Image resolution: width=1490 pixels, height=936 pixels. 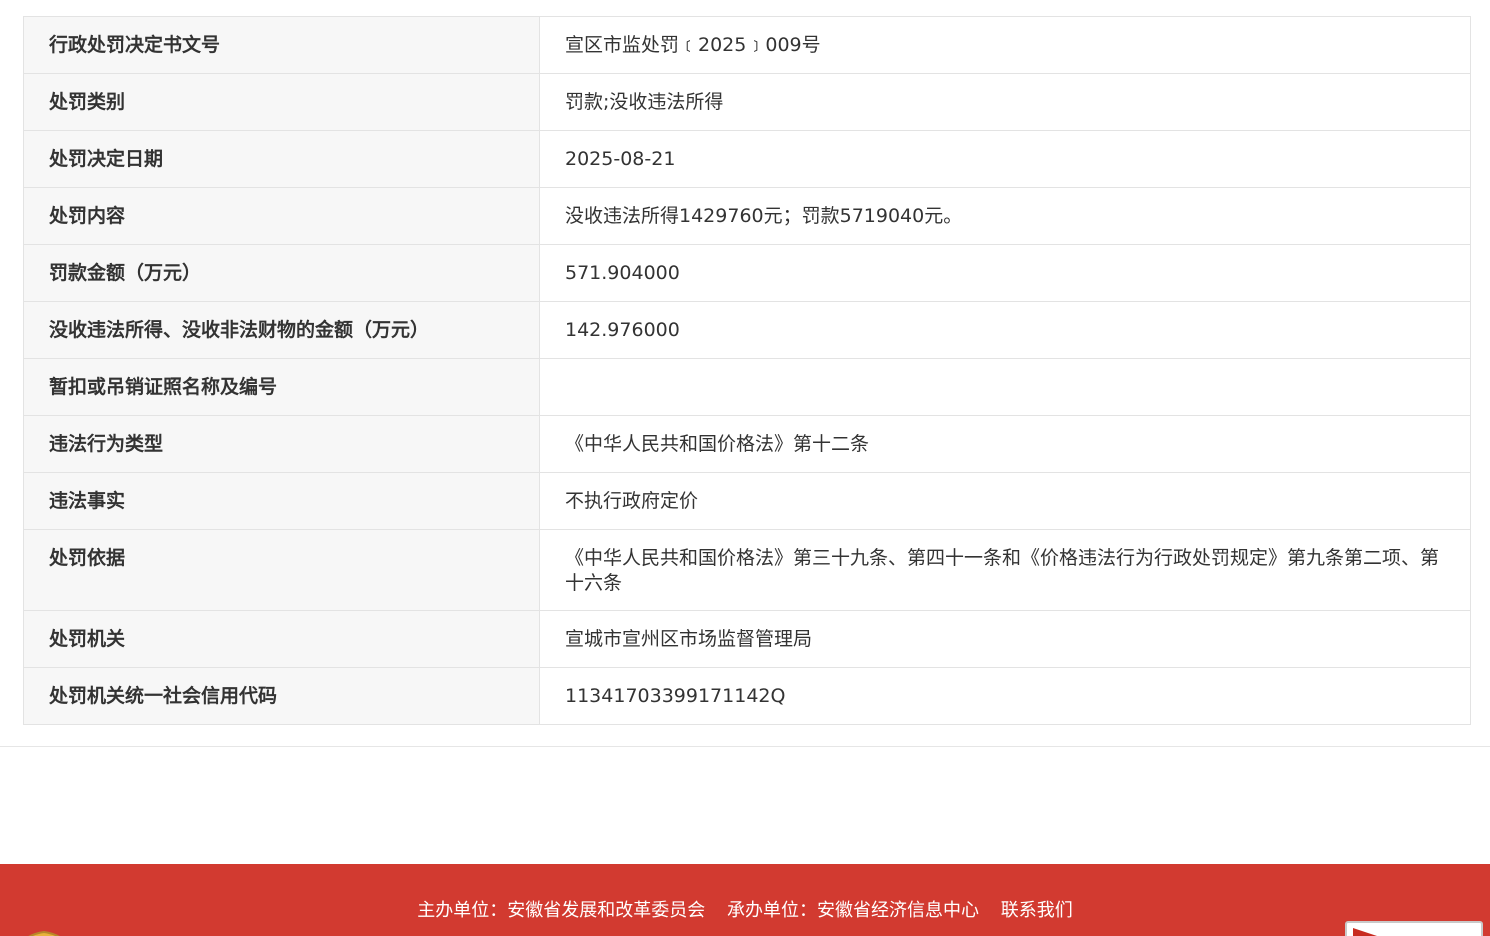 What do you see at coordinates (1005, 273) in the screenshot?
I see `row-value: 571.904000` at bounding box center [1005, 273].